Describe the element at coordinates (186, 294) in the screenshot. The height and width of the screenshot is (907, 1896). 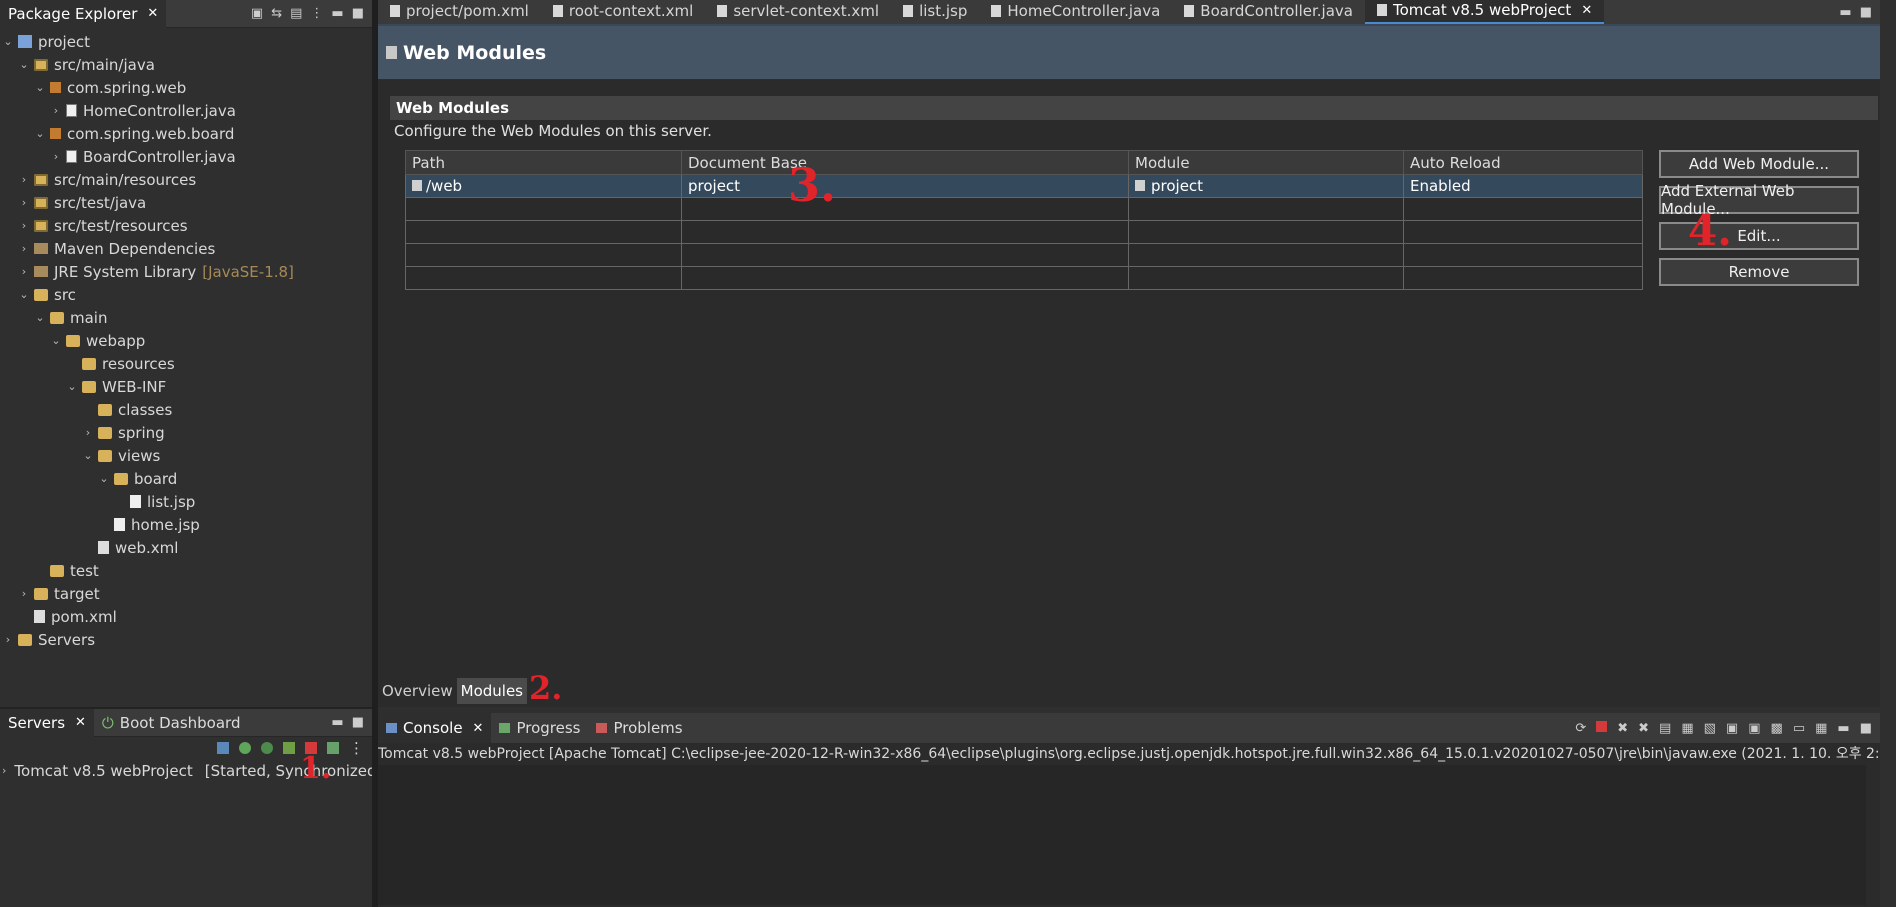
I see `tree-item: ⌄ src` at that location.